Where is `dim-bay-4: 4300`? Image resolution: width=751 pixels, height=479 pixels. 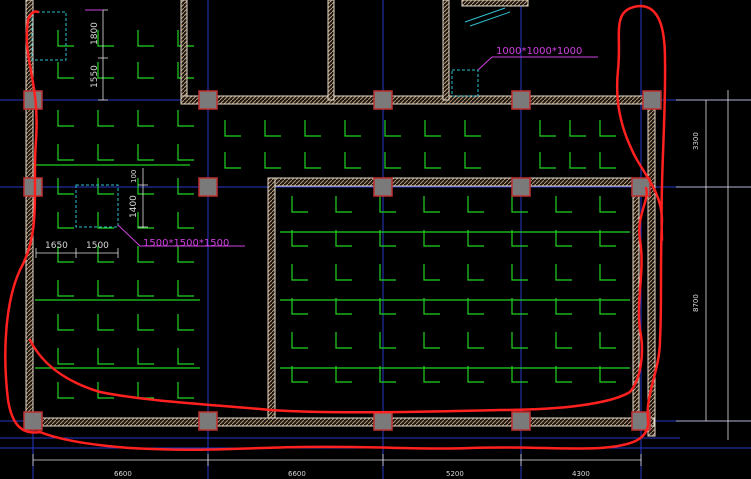 dim-bay-4: 4300 is located at coordinates (581, 474).